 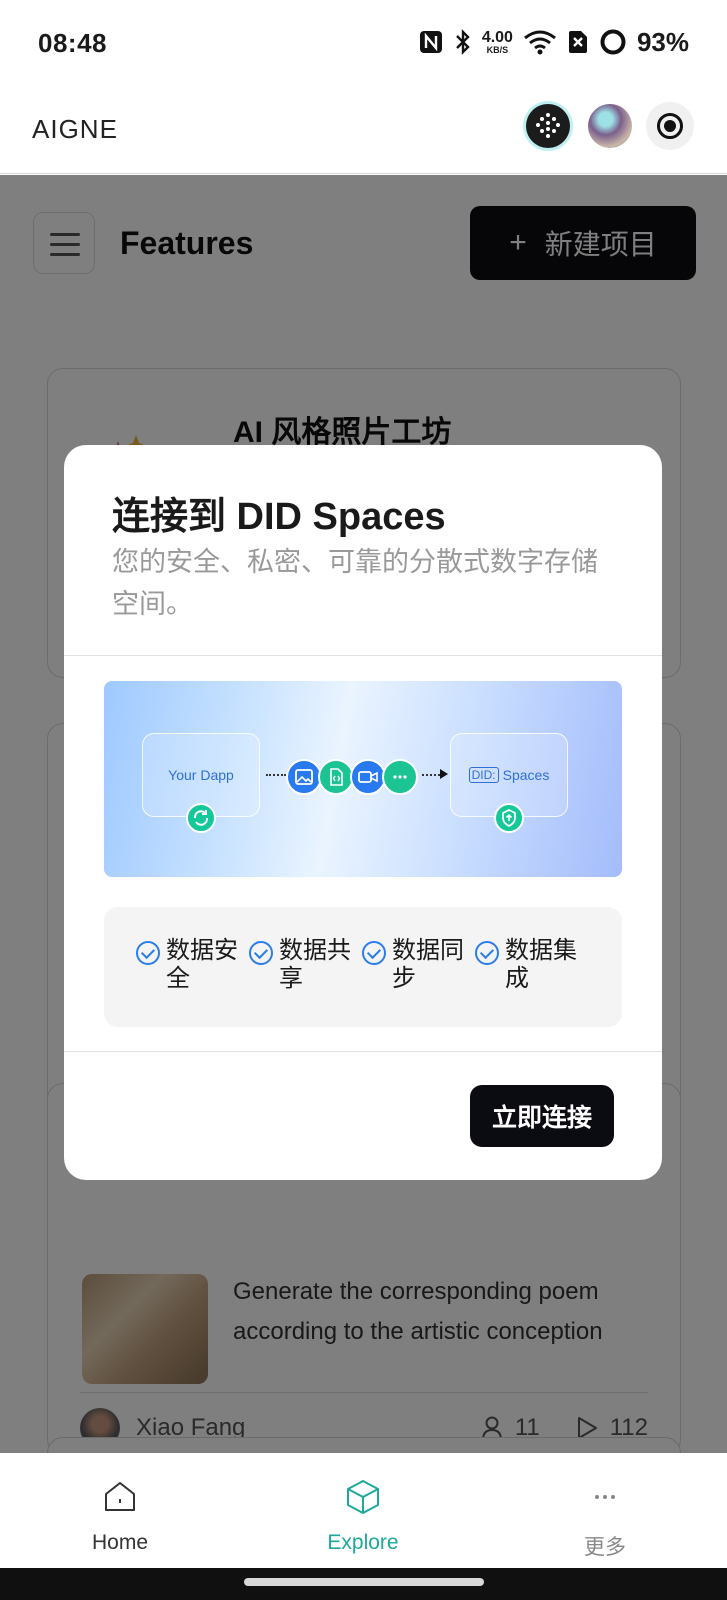 I want to click on dots-grid-icon, so click(x=548, y=125).